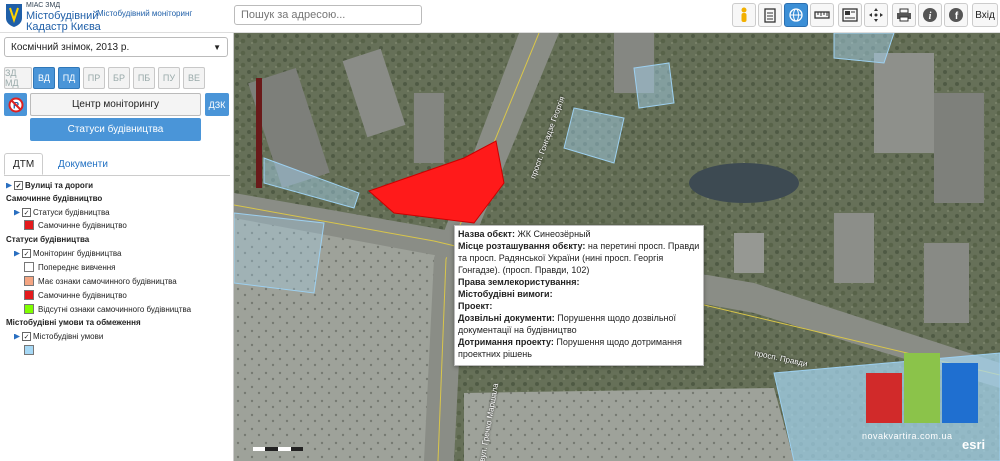 The image size is (1000, 461). I want to click on brand: МІАС ЗМД Містобудівний Кадастр Києва, so click(63, 17).